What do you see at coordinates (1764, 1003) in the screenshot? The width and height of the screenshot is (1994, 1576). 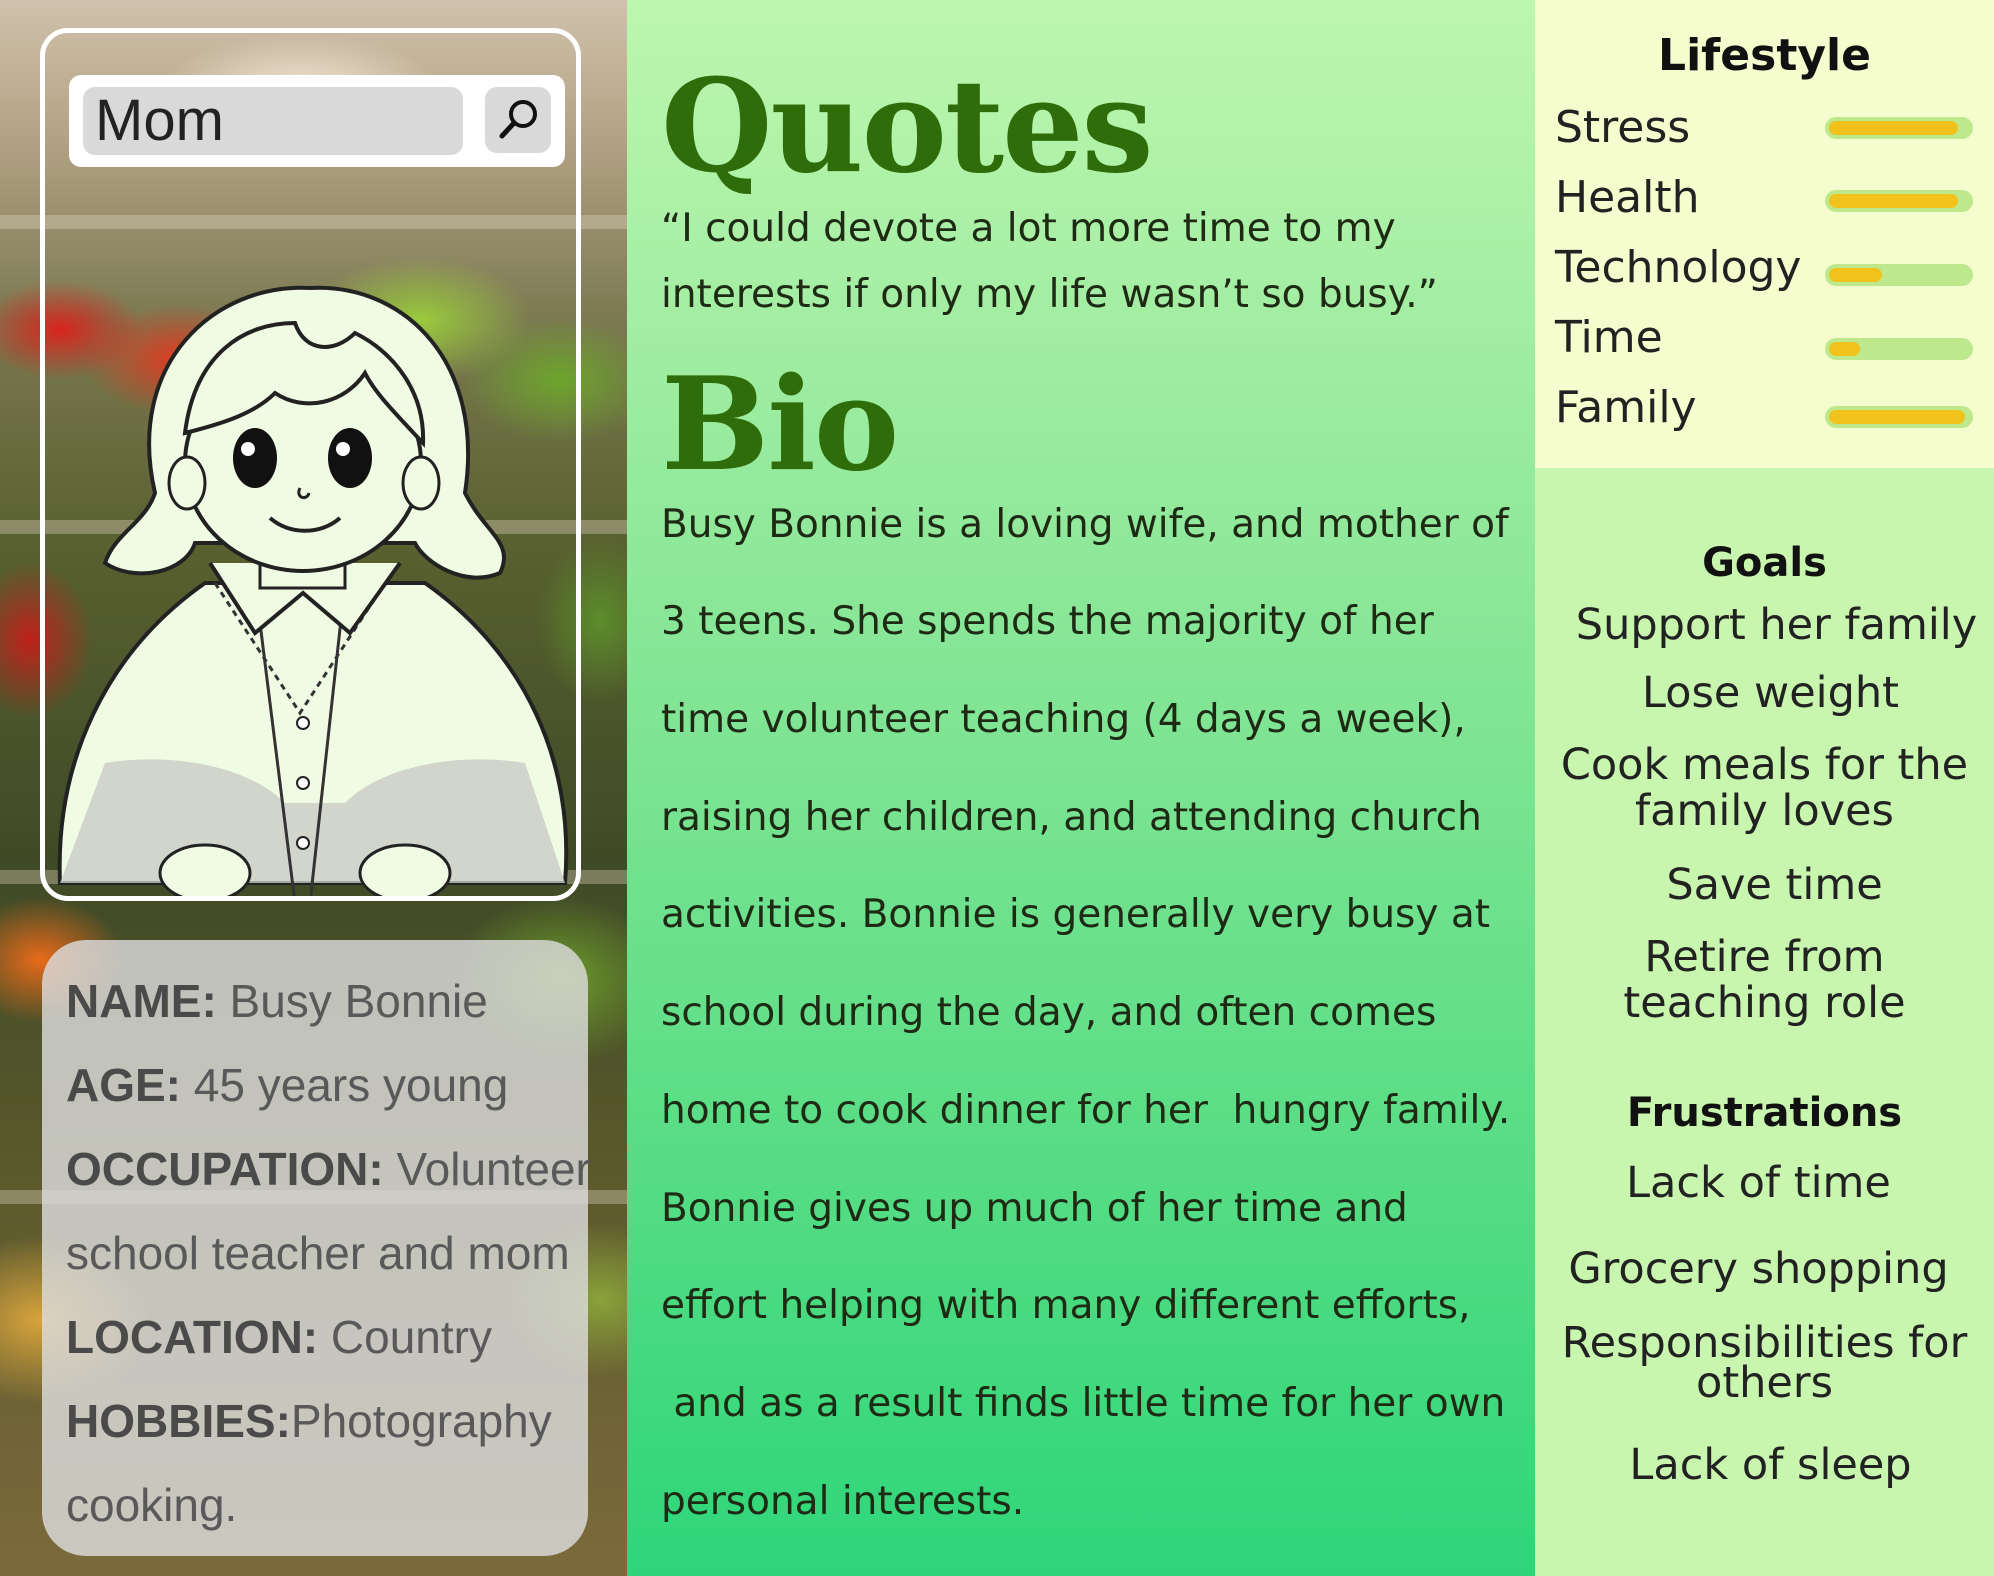 I see `goal-item: teaching role` at bounding box center [1764, 1003].